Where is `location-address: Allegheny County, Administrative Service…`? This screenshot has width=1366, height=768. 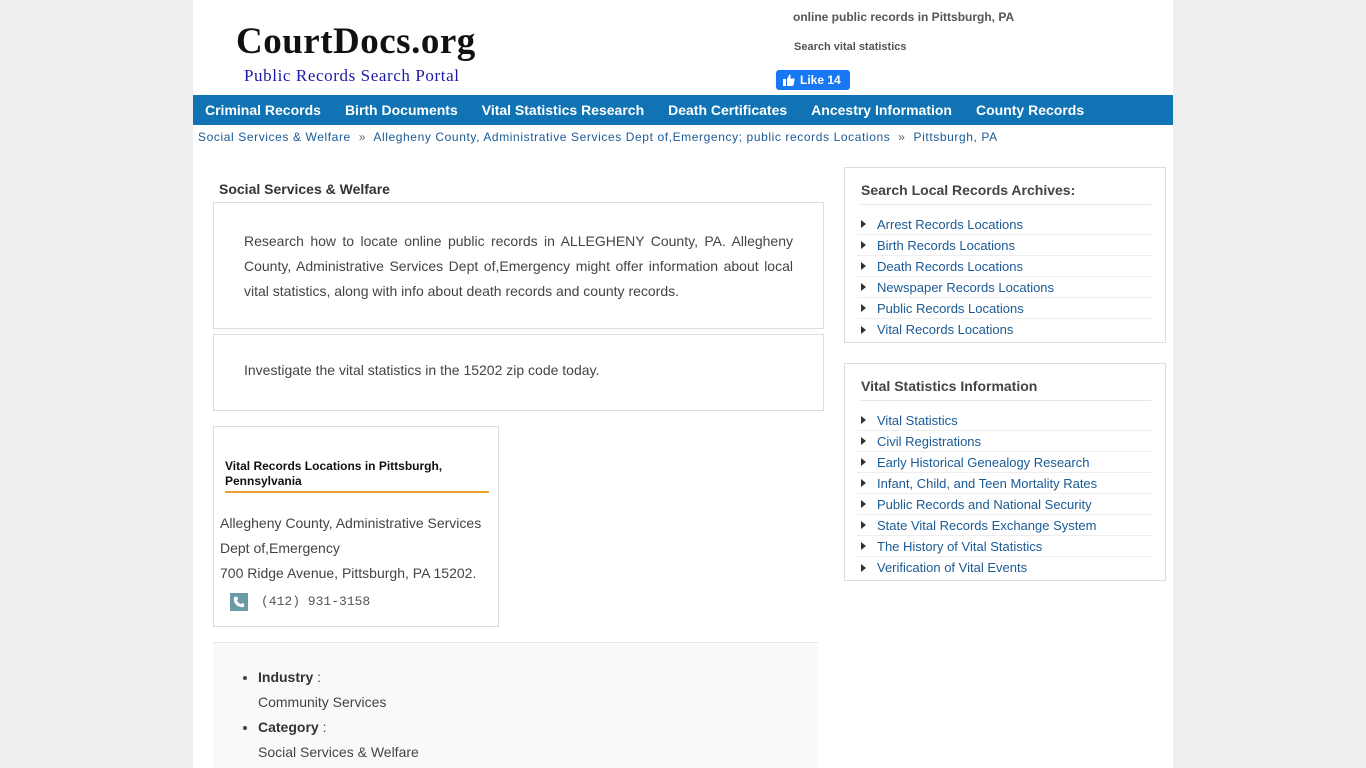 location-address: Allegheny County, Administrative Service… is located at coordinates (350, 548).